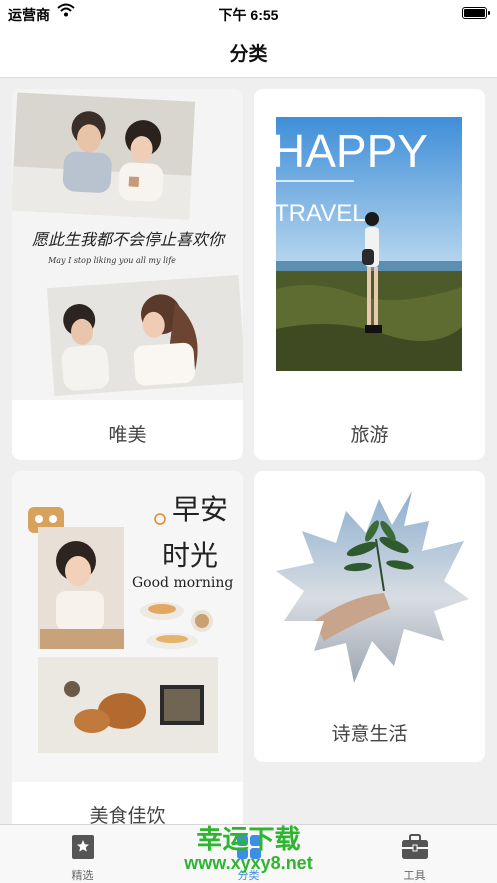  I want to click on battery-icon, so click(476, 13).